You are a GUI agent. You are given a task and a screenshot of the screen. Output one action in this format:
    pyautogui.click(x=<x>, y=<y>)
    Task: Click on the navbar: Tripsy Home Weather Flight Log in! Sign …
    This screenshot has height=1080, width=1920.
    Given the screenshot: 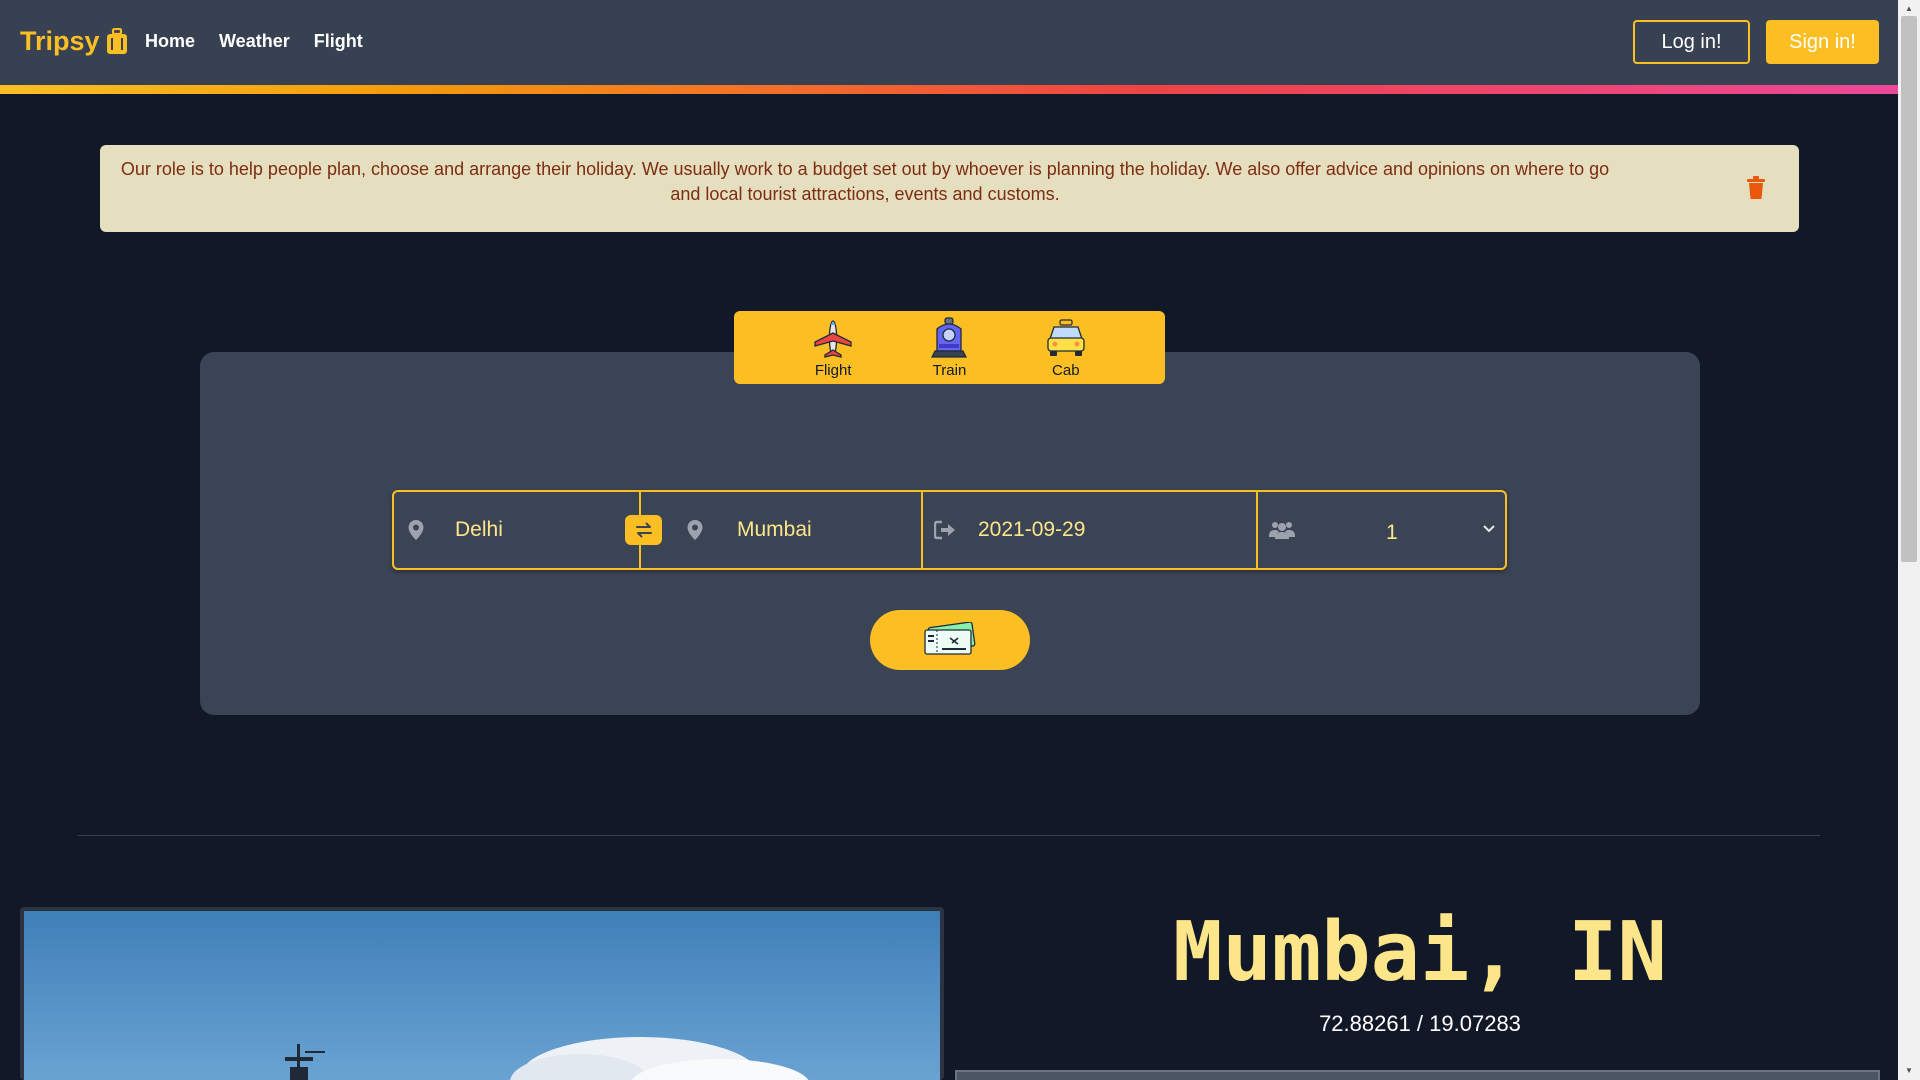 What is the action you would take?
    pyautogui.click(x=949, y=42)
    